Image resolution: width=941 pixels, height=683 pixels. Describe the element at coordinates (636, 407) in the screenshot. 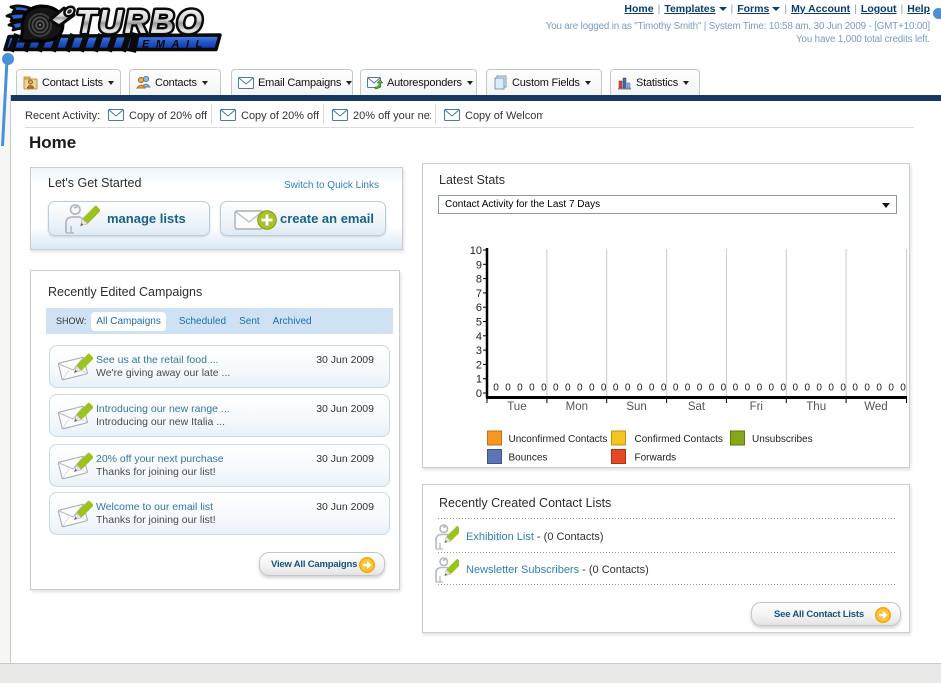

I see `svg-text: Sun` at that location.